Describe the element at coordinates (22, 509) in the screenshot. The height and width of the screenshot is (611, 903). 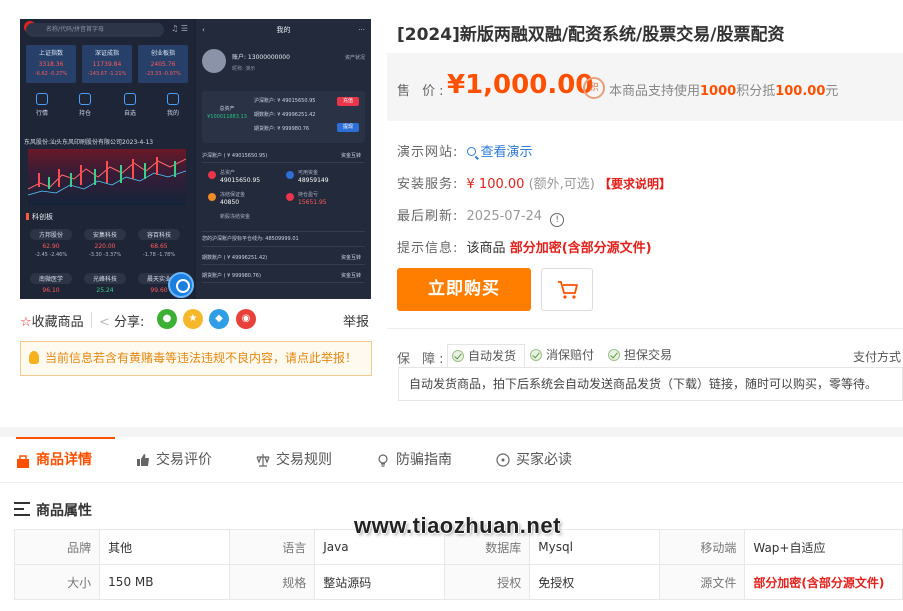
I see `list-icon` at that location.